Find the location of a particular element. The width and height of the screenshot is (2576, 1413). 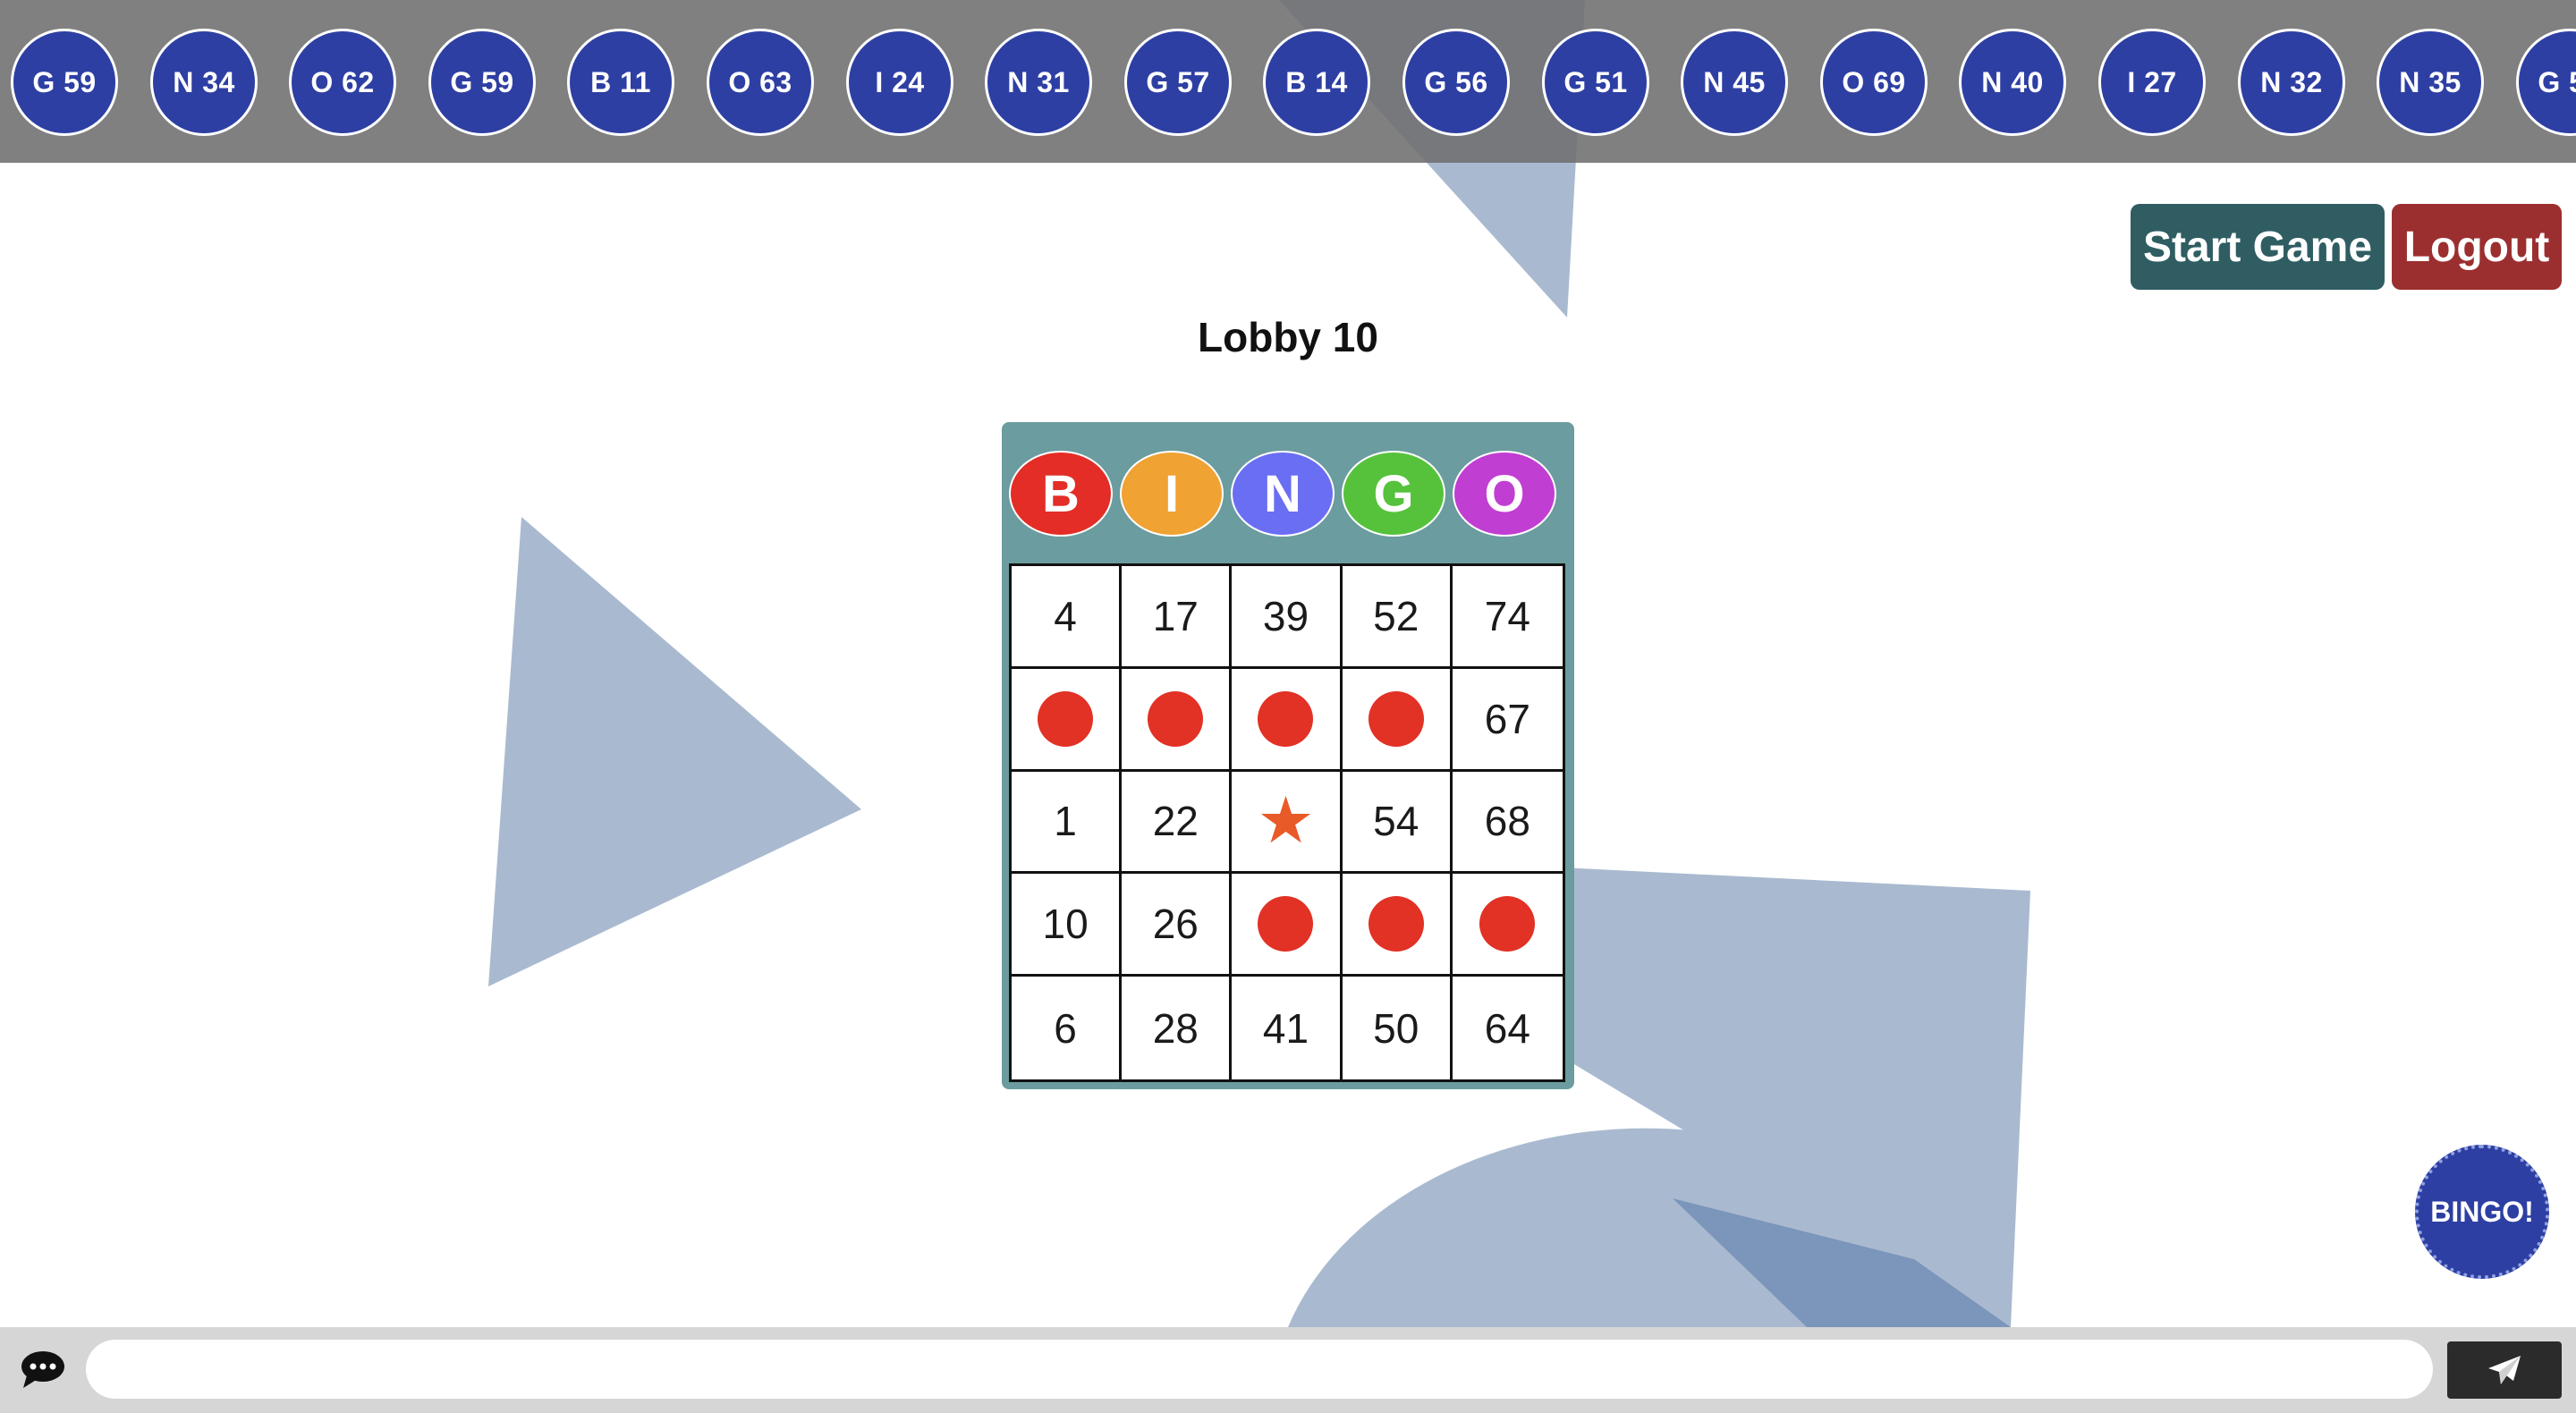

bingo-cell: 50 is located at coordinates (1397, 1028).